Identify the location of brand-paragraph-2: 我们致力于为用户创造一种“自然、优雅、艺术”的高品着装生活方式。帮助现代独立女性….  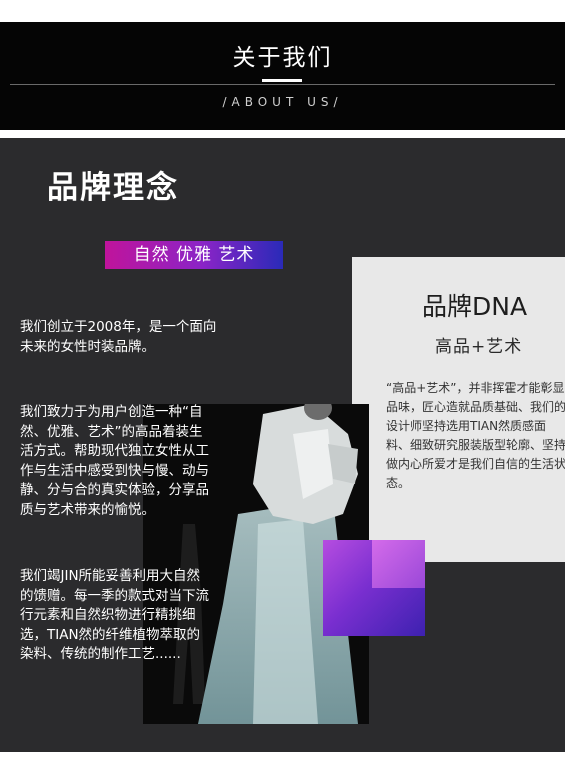
(114, 461).